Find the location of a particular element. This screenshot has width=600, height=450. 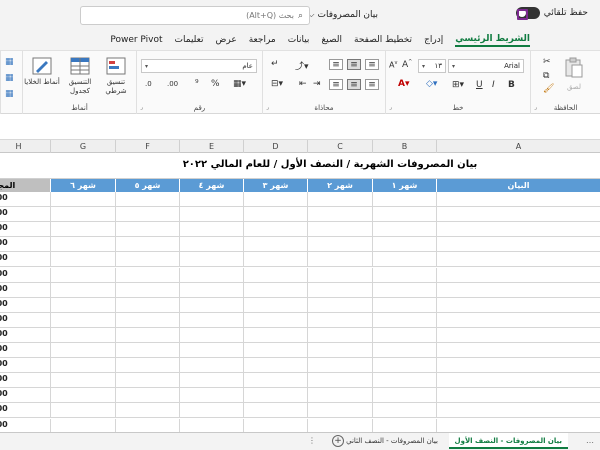

number-format-combo: عام ▾ is located at coordinates (199, 66).